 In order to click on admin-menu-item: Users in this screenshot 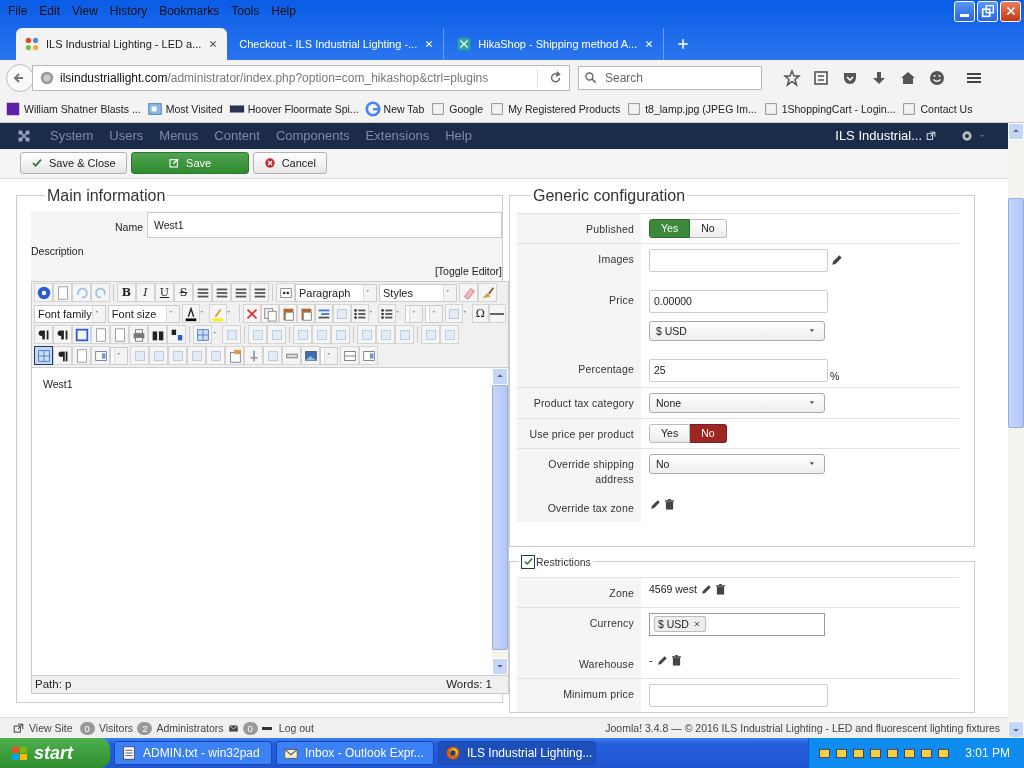, I will do `click(126, 136)`.